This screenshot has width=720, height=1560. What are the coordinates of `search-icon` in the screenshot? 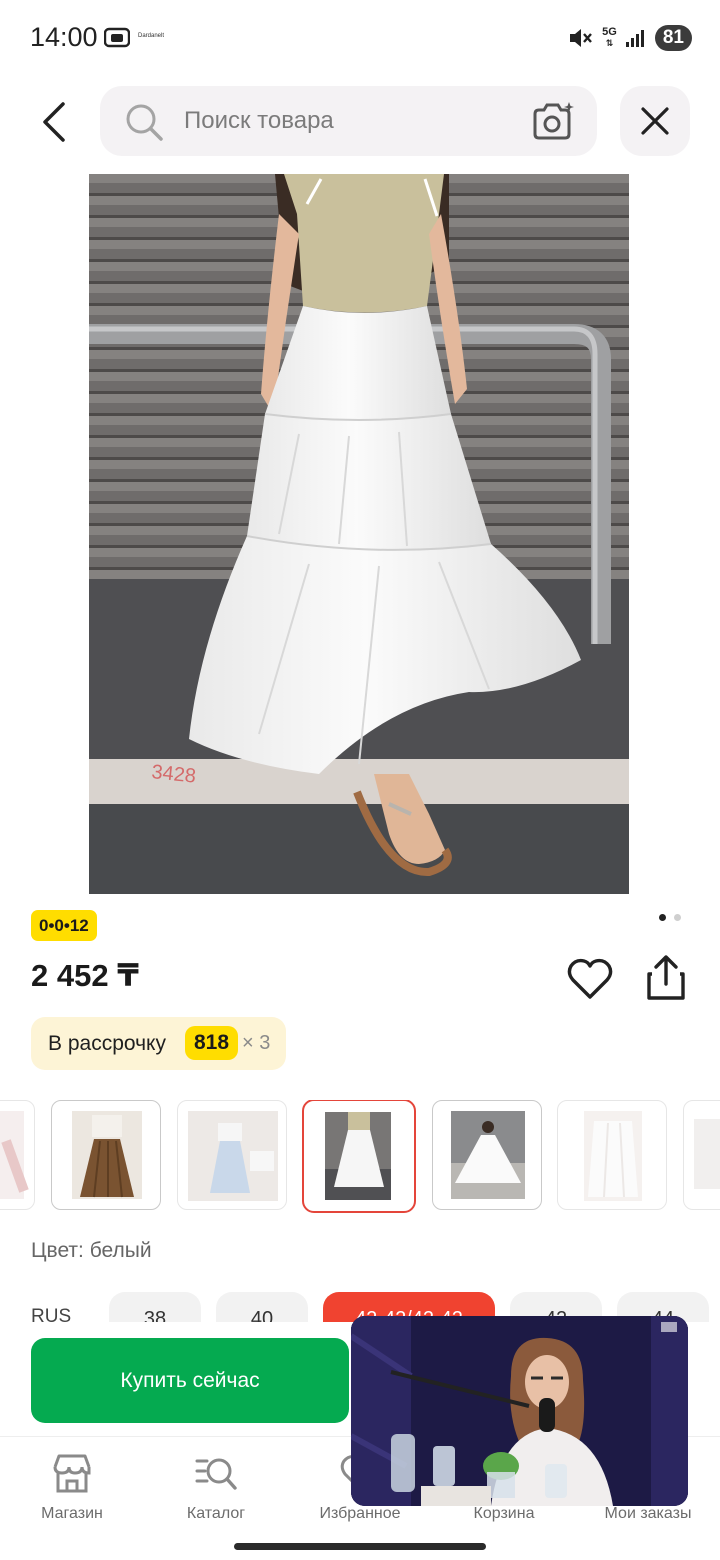 It's located at (144, 122).